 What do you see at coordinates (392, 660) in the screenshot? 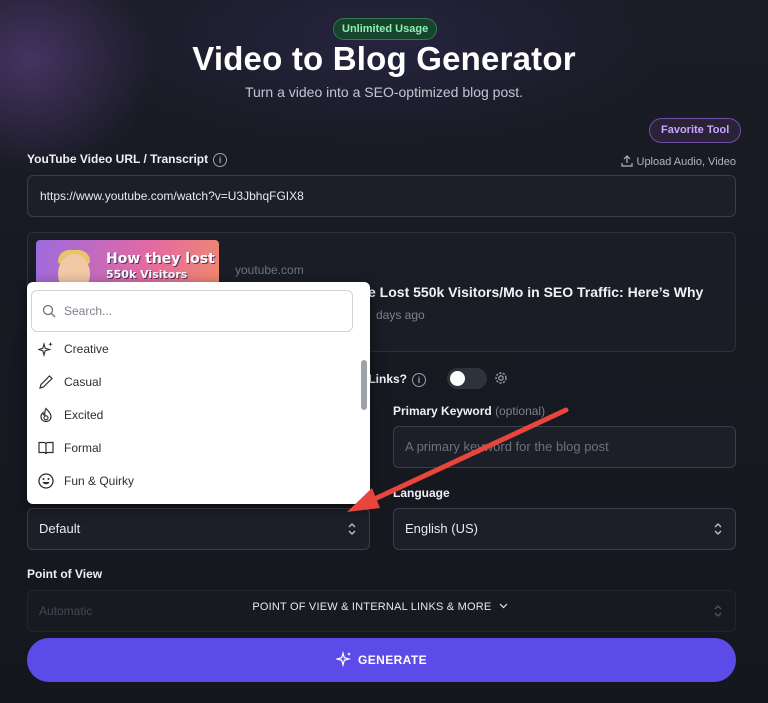
I see `generate-label: GENERATE` at bounding box center [392, 660].